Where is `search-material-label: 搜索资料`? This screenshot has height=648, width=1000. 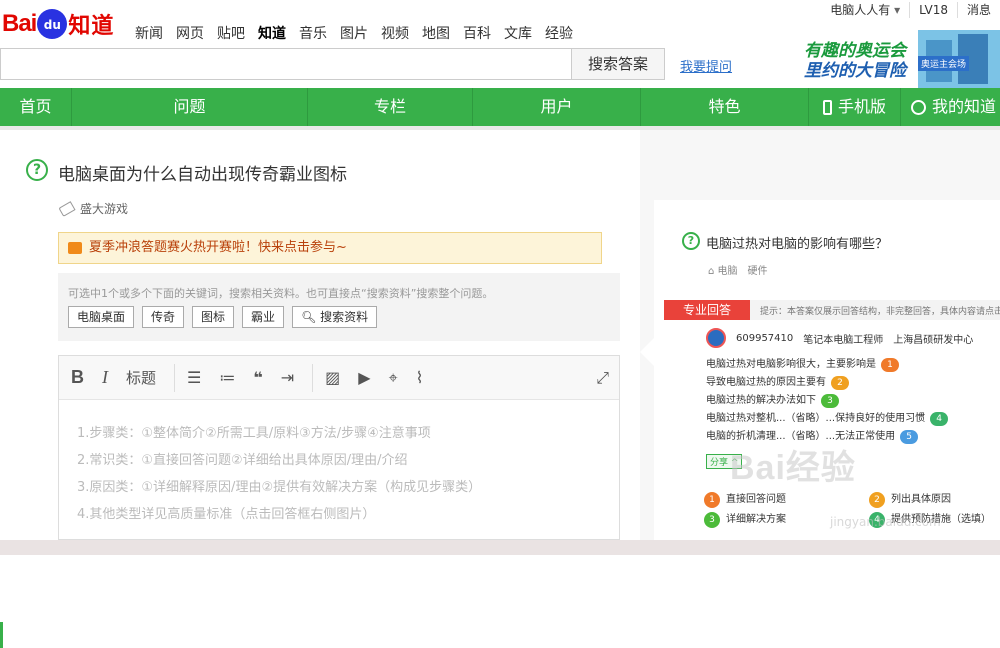 search-material-label: 搜索资料 is located at coordinates (344, 317).